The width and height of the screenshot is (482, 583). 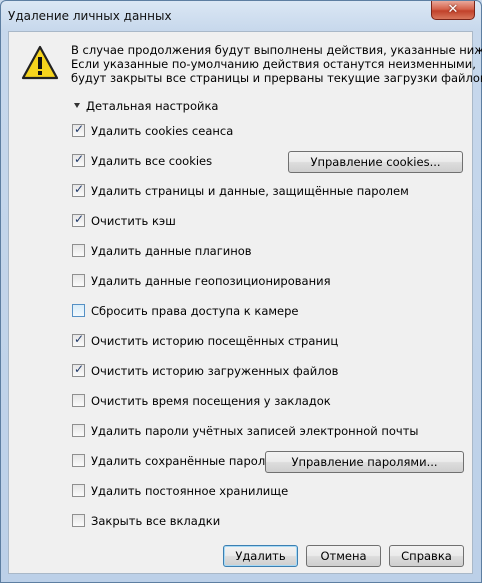 What do you see at coordinates (77, 105) in the screenshot?
I see `expand-triangle-icon` at bounding box center [77, 105].